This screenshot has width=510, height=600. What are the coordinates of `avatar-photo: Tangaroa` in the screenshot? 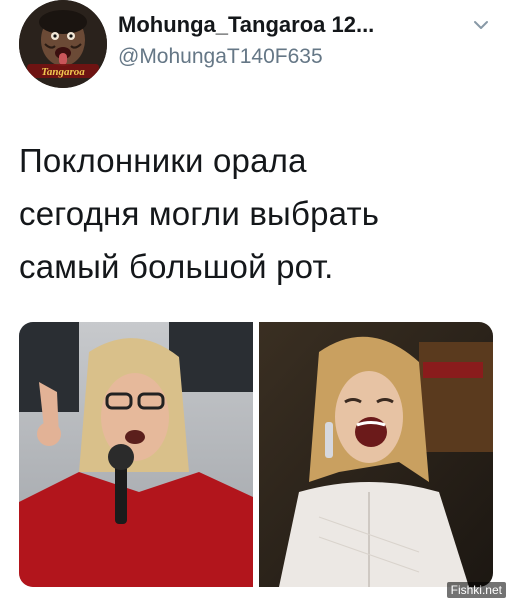 It's located at (63, 44).